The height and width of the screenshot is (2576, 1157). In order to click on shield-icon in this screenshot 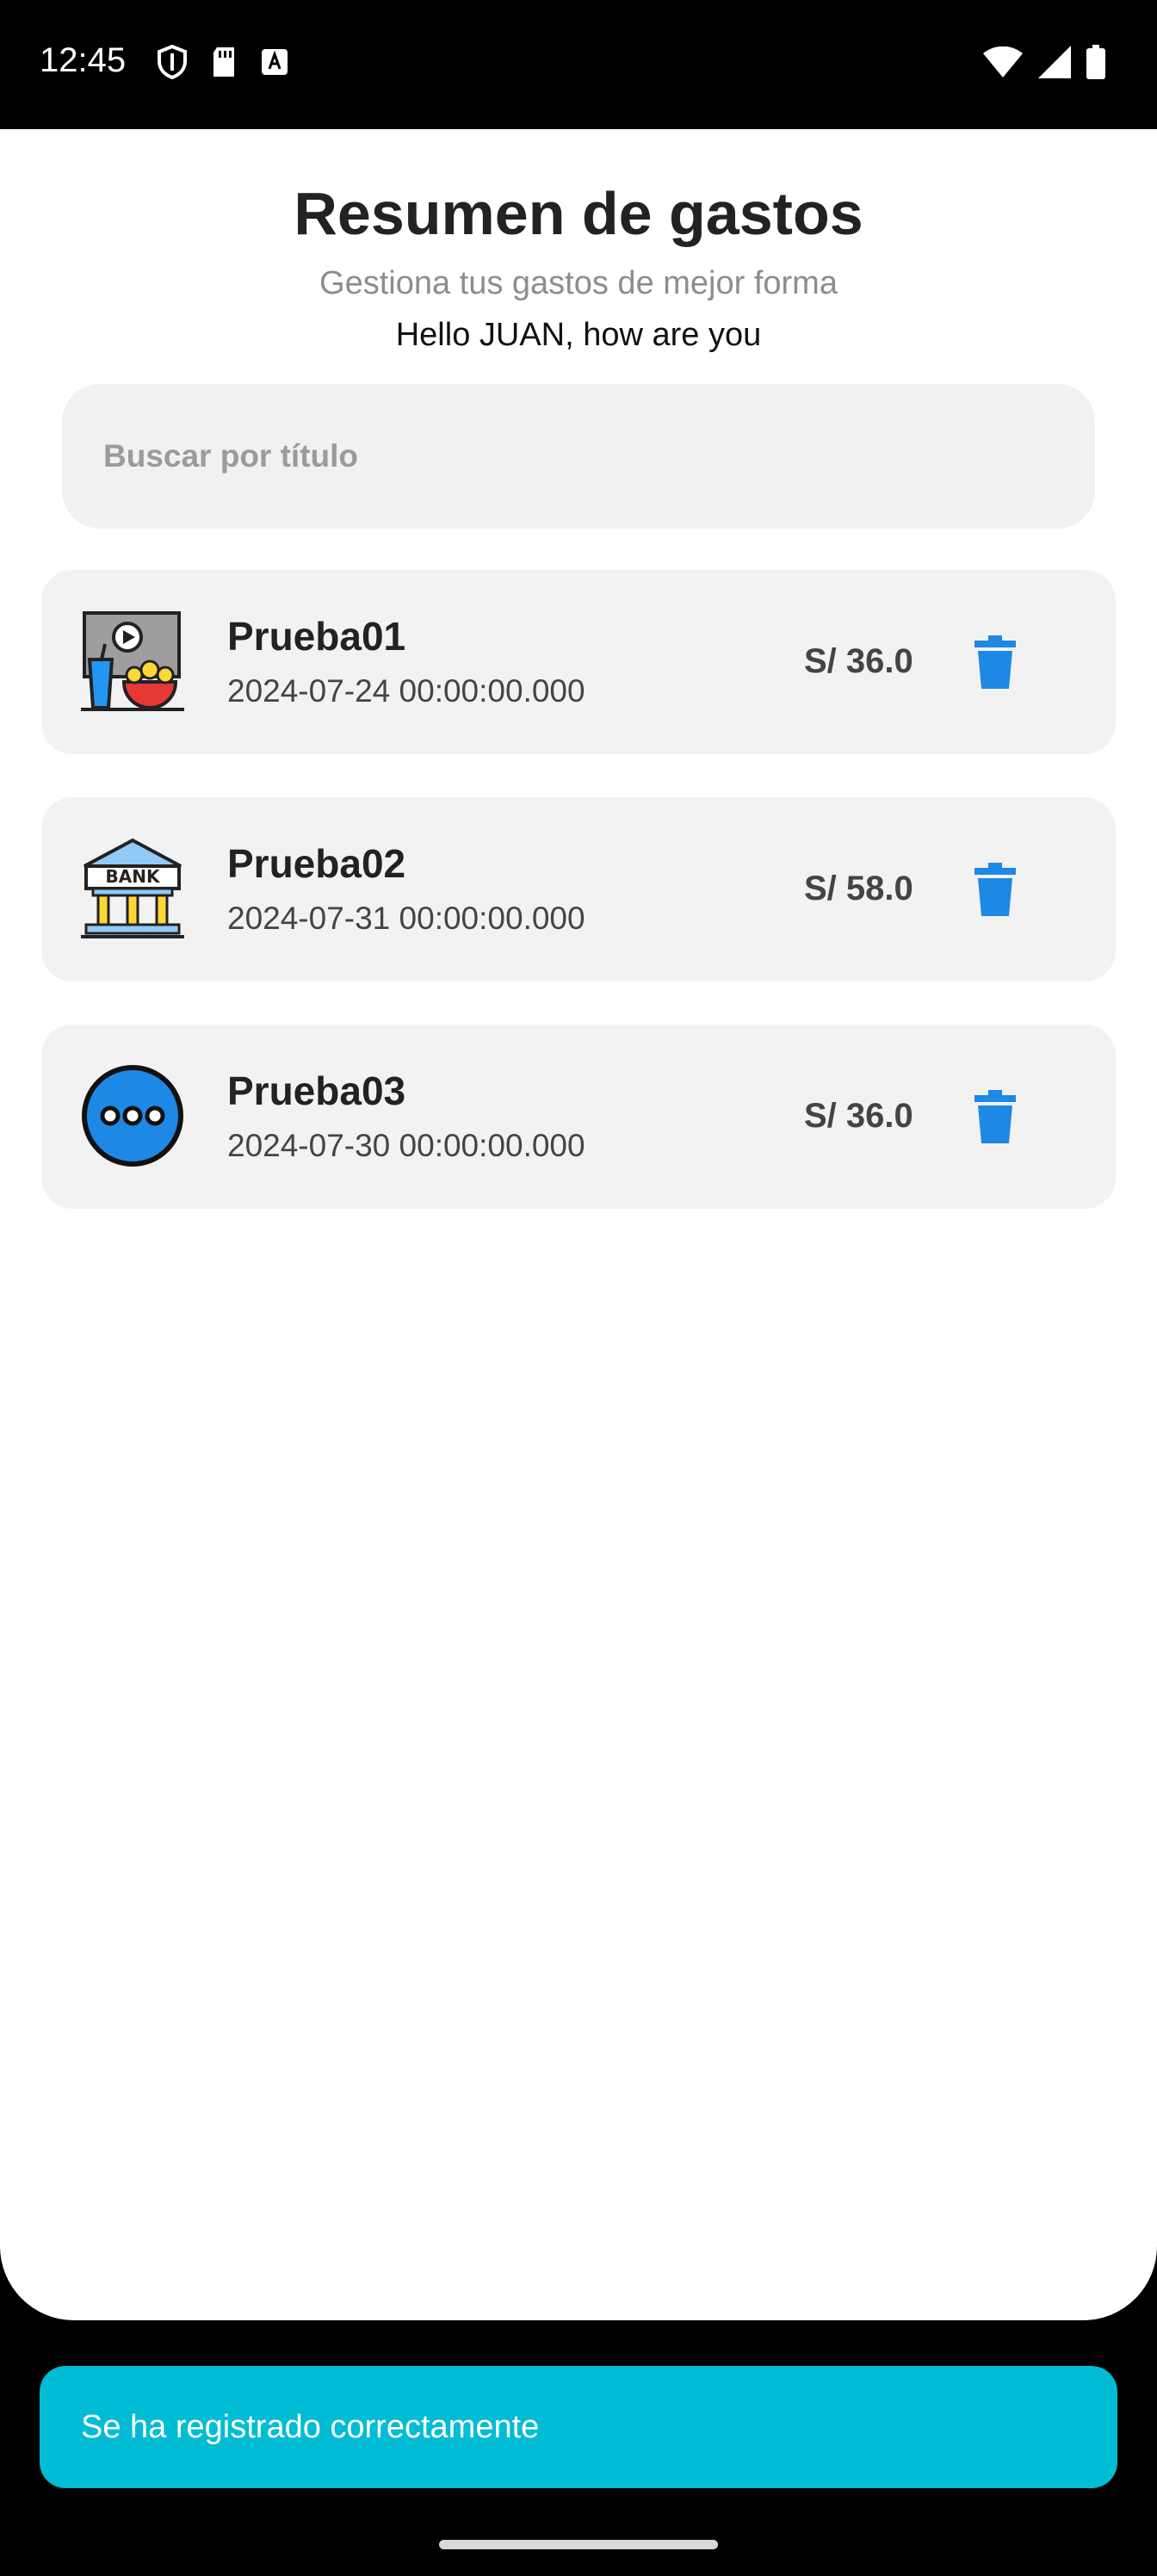, I will do `click(173, 62)`.